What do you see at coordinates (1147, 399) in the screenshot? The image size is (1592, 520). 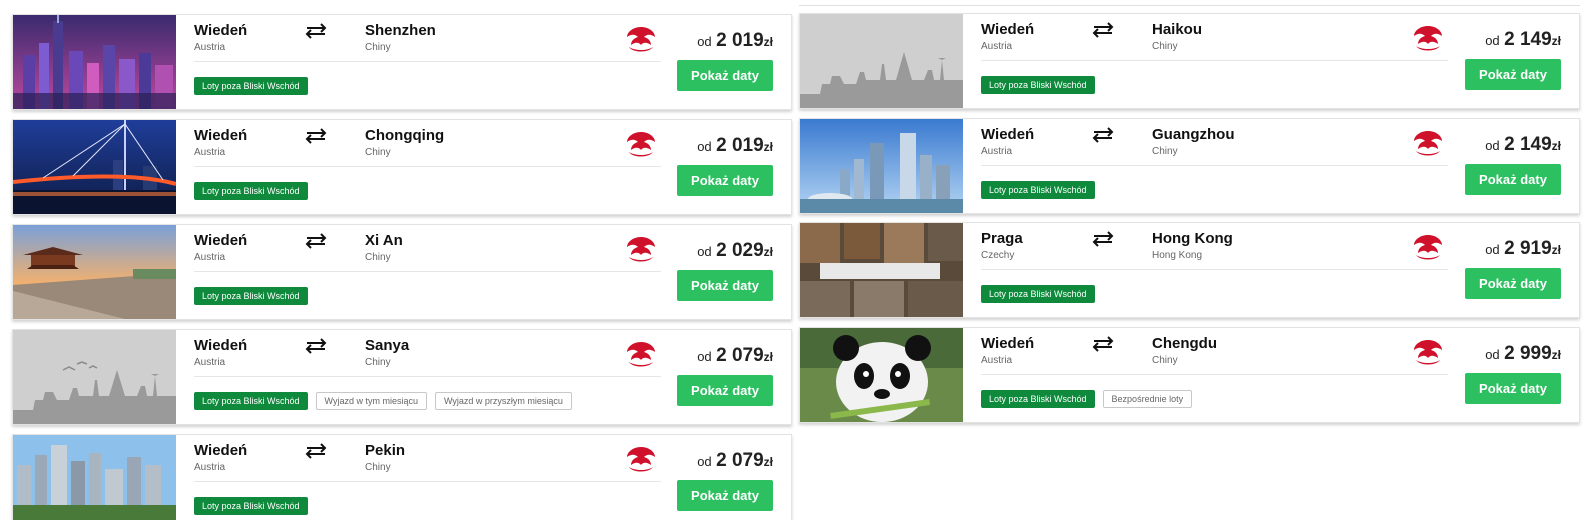 I see `filter-tag: Bezpośrednie loty` at bounding box center [1147, 399].